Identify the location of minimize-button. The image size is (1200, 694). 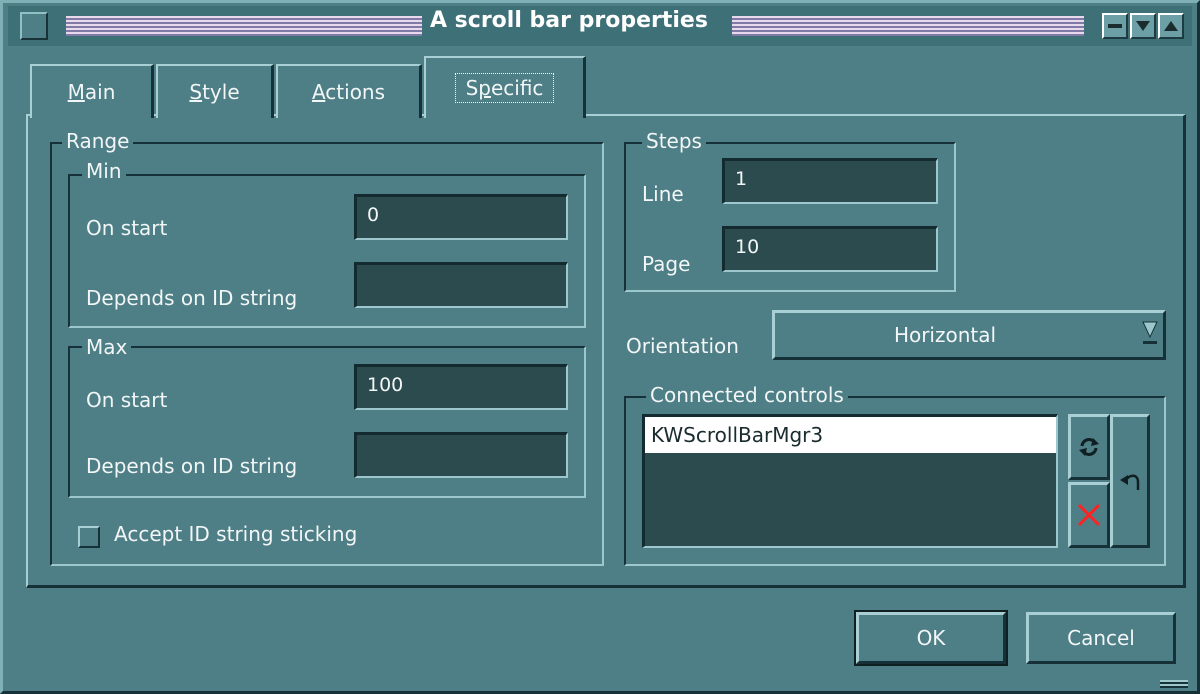
(1115, 26).